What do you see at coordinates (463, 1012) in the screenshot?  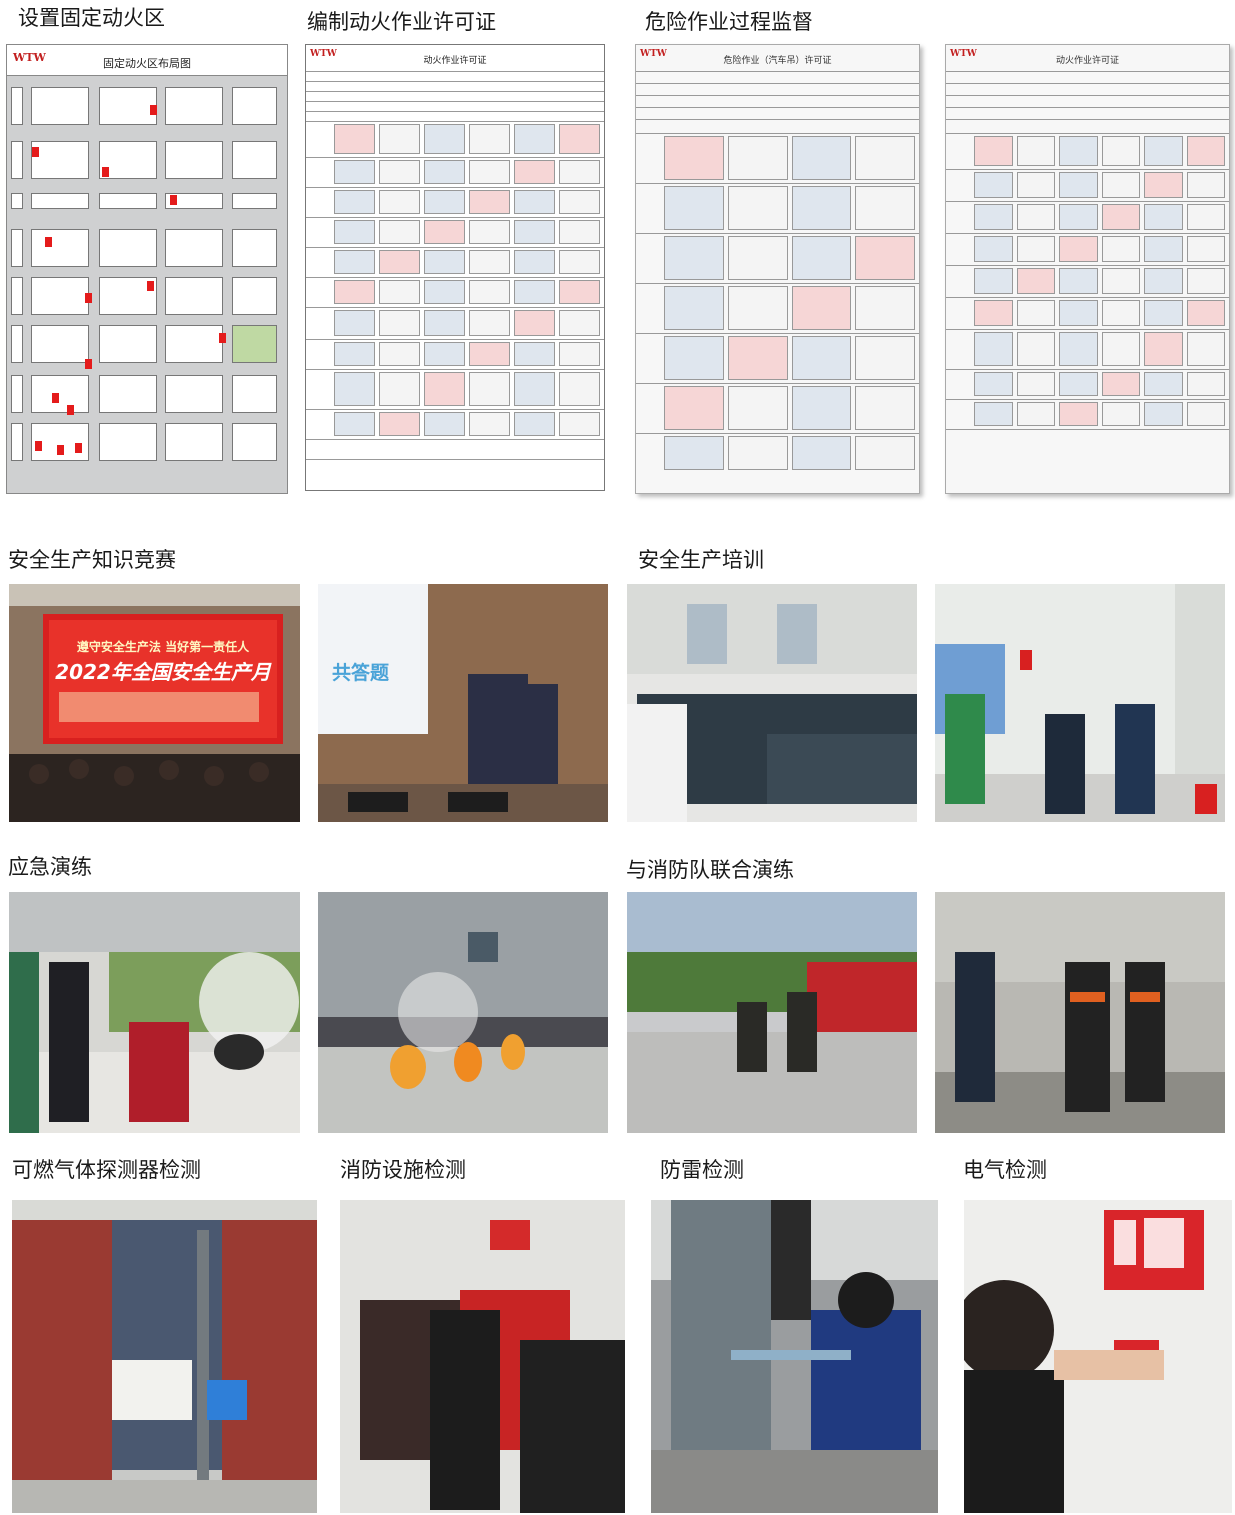 I see `photo-emergency-drill-fire` at bounding box center [463, 1012].